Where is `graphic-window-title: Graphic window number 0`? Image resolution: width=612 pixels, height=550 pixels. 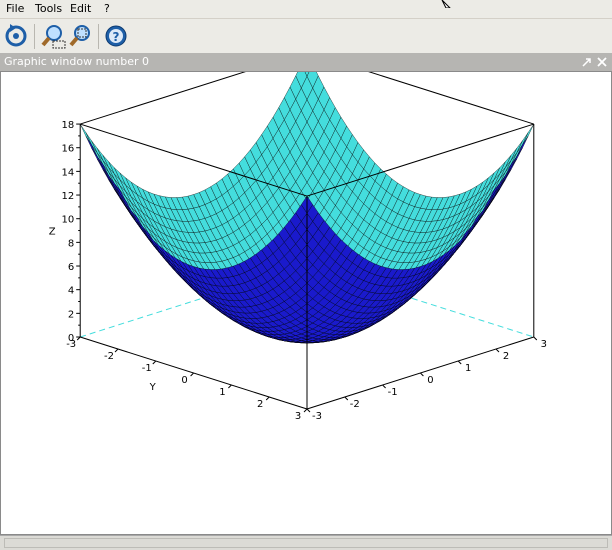
graphic-window-title: Graphic window number 0 is located at coordinates (76, 61).